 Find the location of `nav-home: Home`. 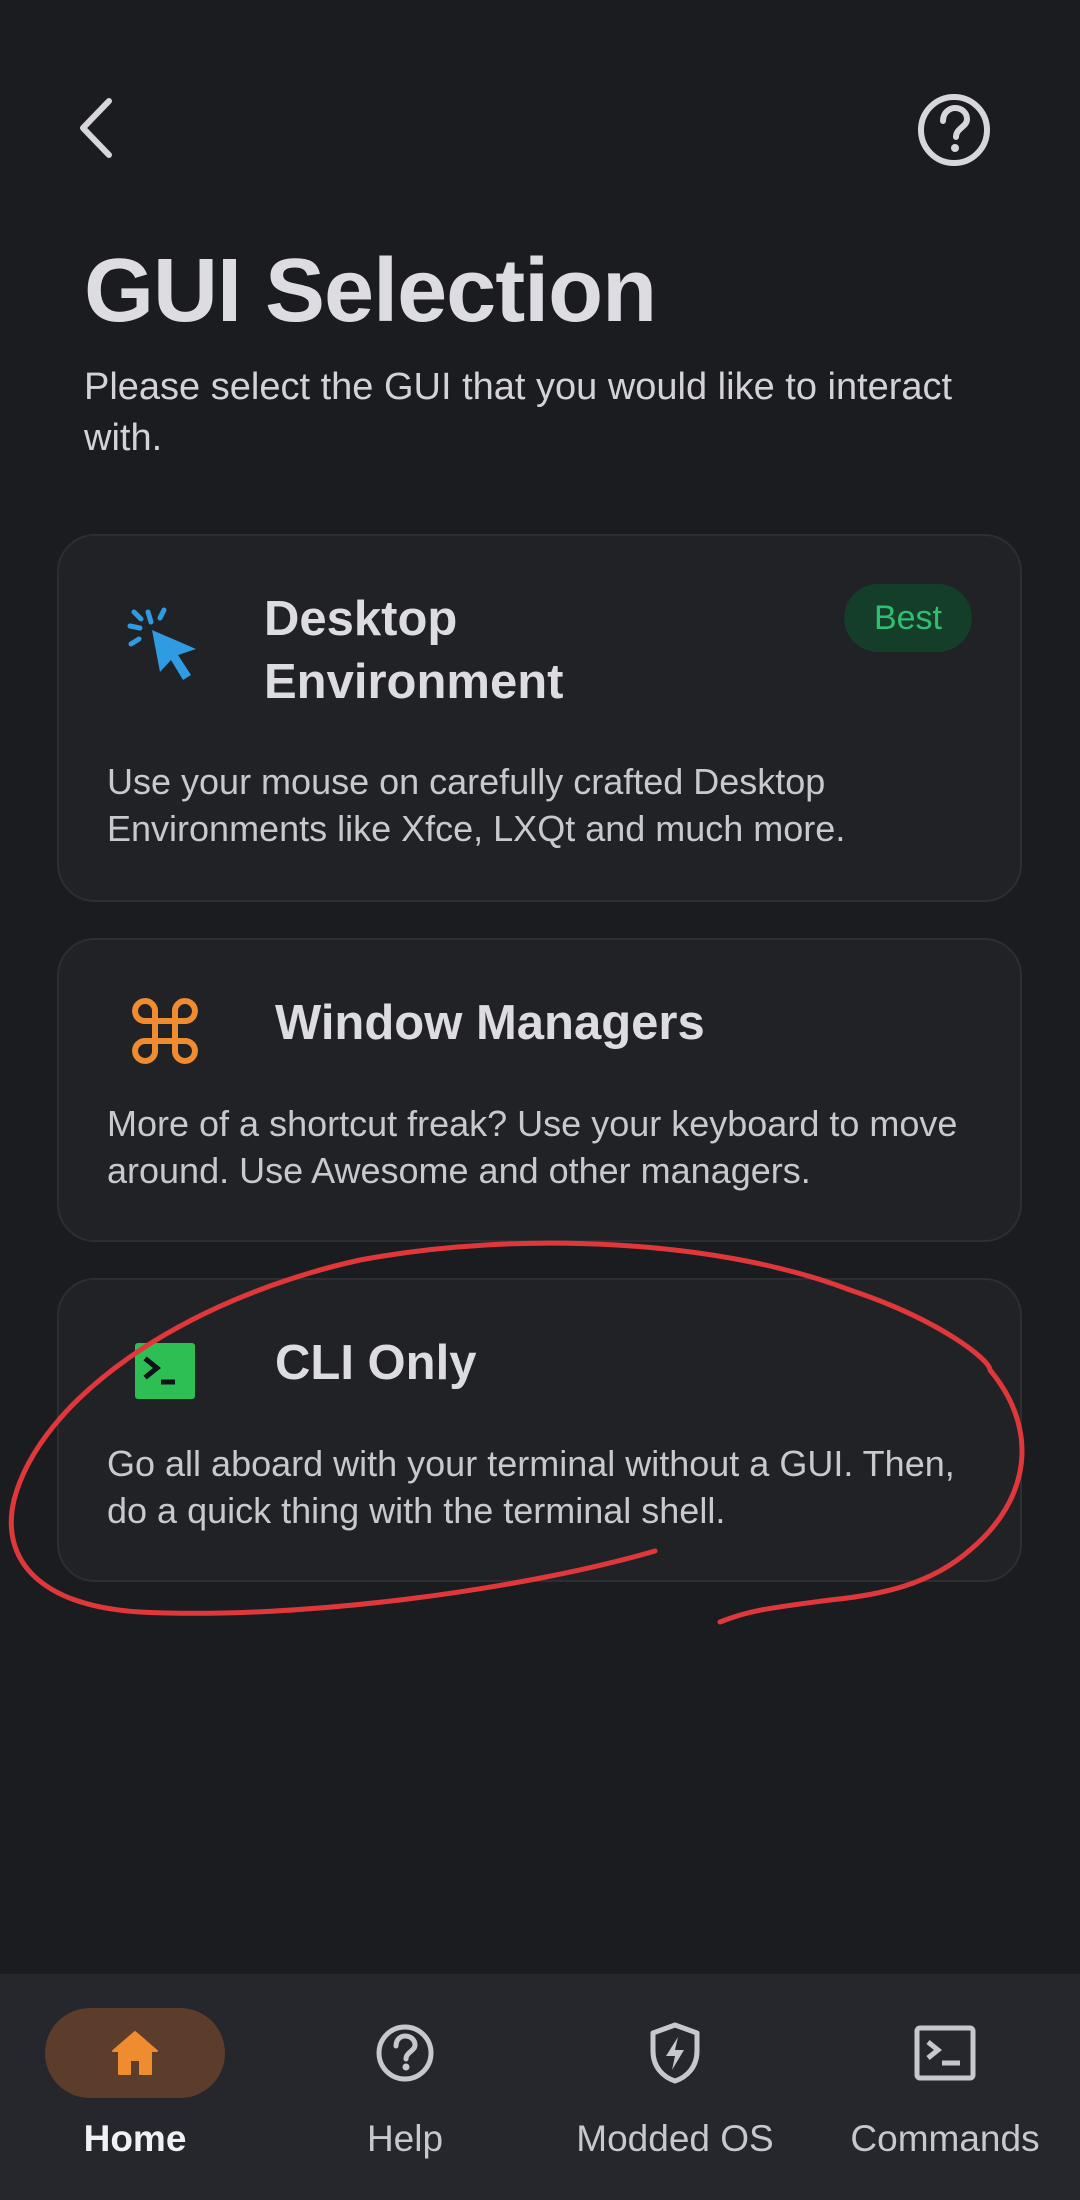

nav-home: Home is located at coordinates (135, 2087).